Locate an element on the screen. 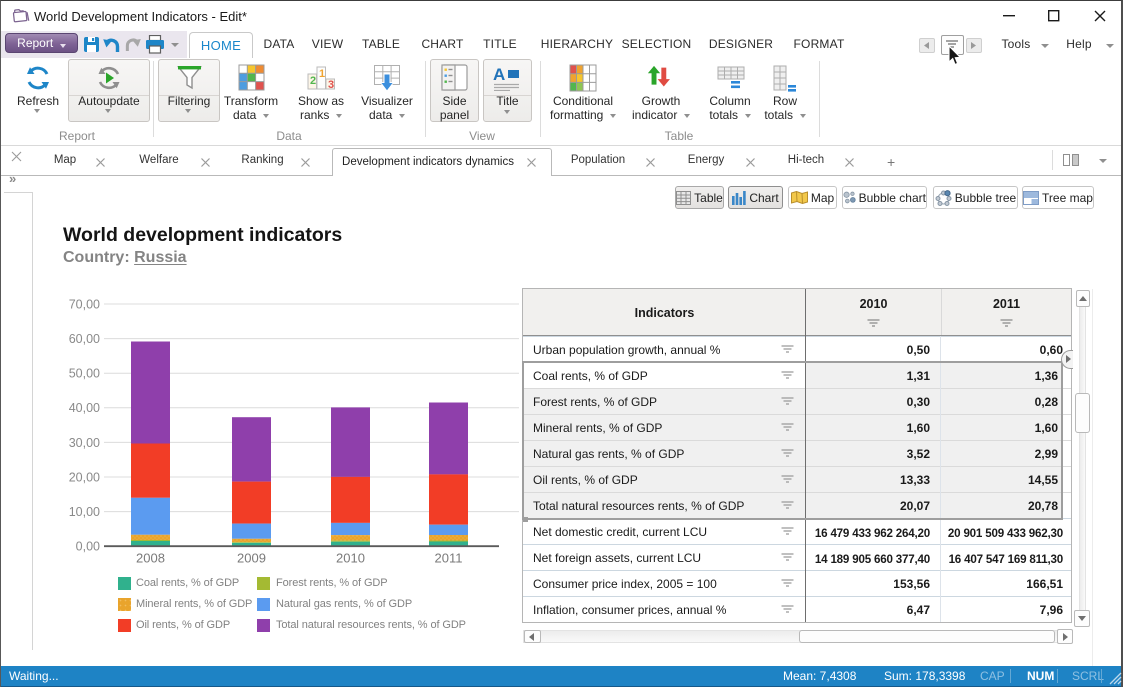 This screenshot has height=687, width=1123. svg-text: 70,00 is located at coordinates (84, 304).